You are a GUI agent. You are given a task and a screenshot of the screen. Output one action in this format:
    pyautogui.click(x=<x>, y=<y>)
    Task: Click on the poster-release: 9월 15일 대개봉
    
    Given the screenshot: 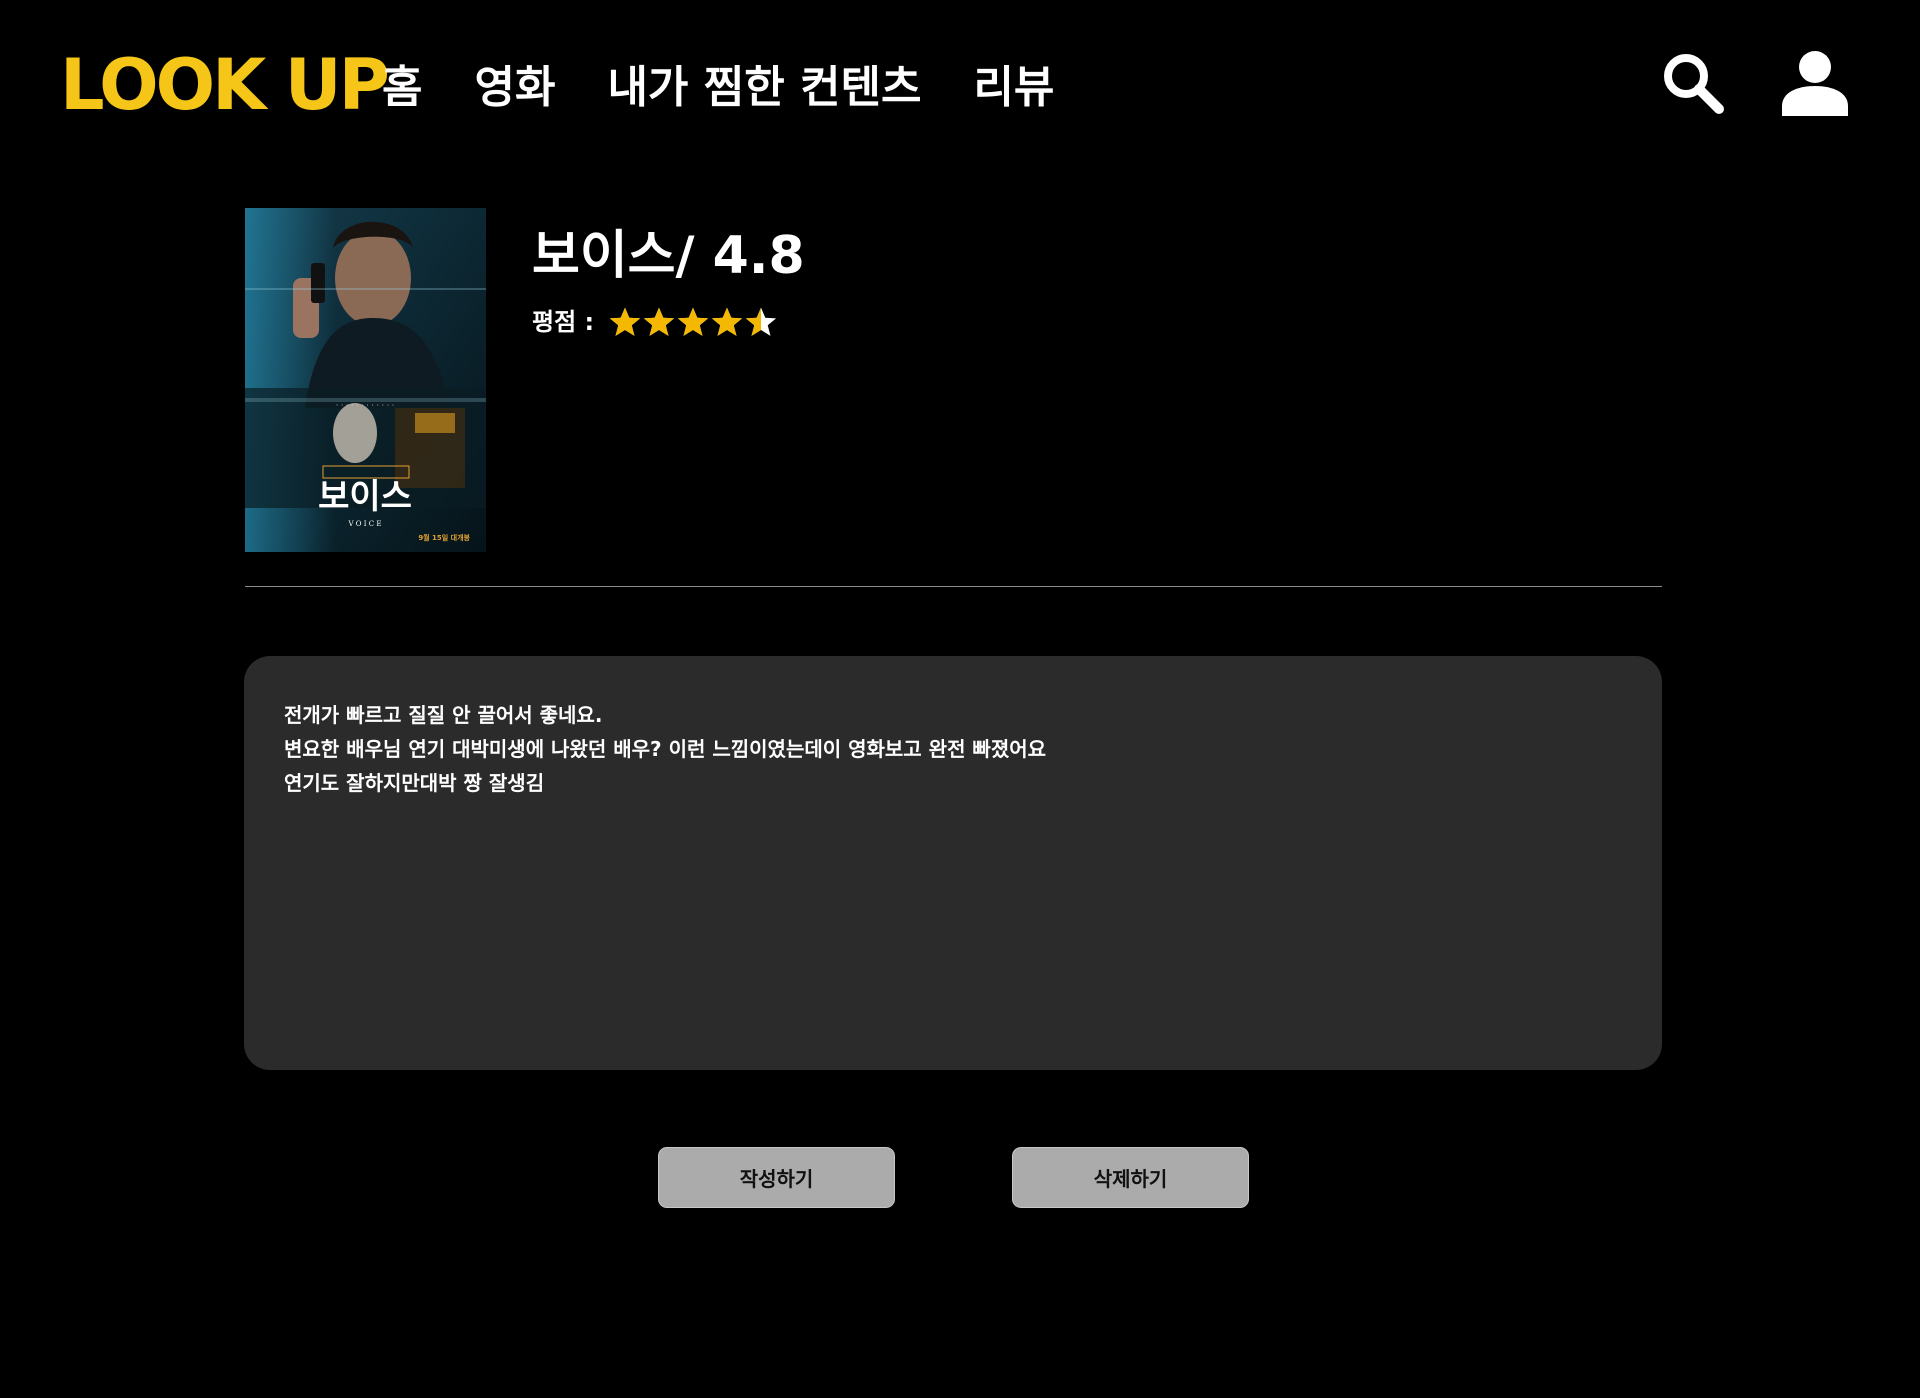 What is the action you would take?
    pyautogui.click(x=444, y=537)
    